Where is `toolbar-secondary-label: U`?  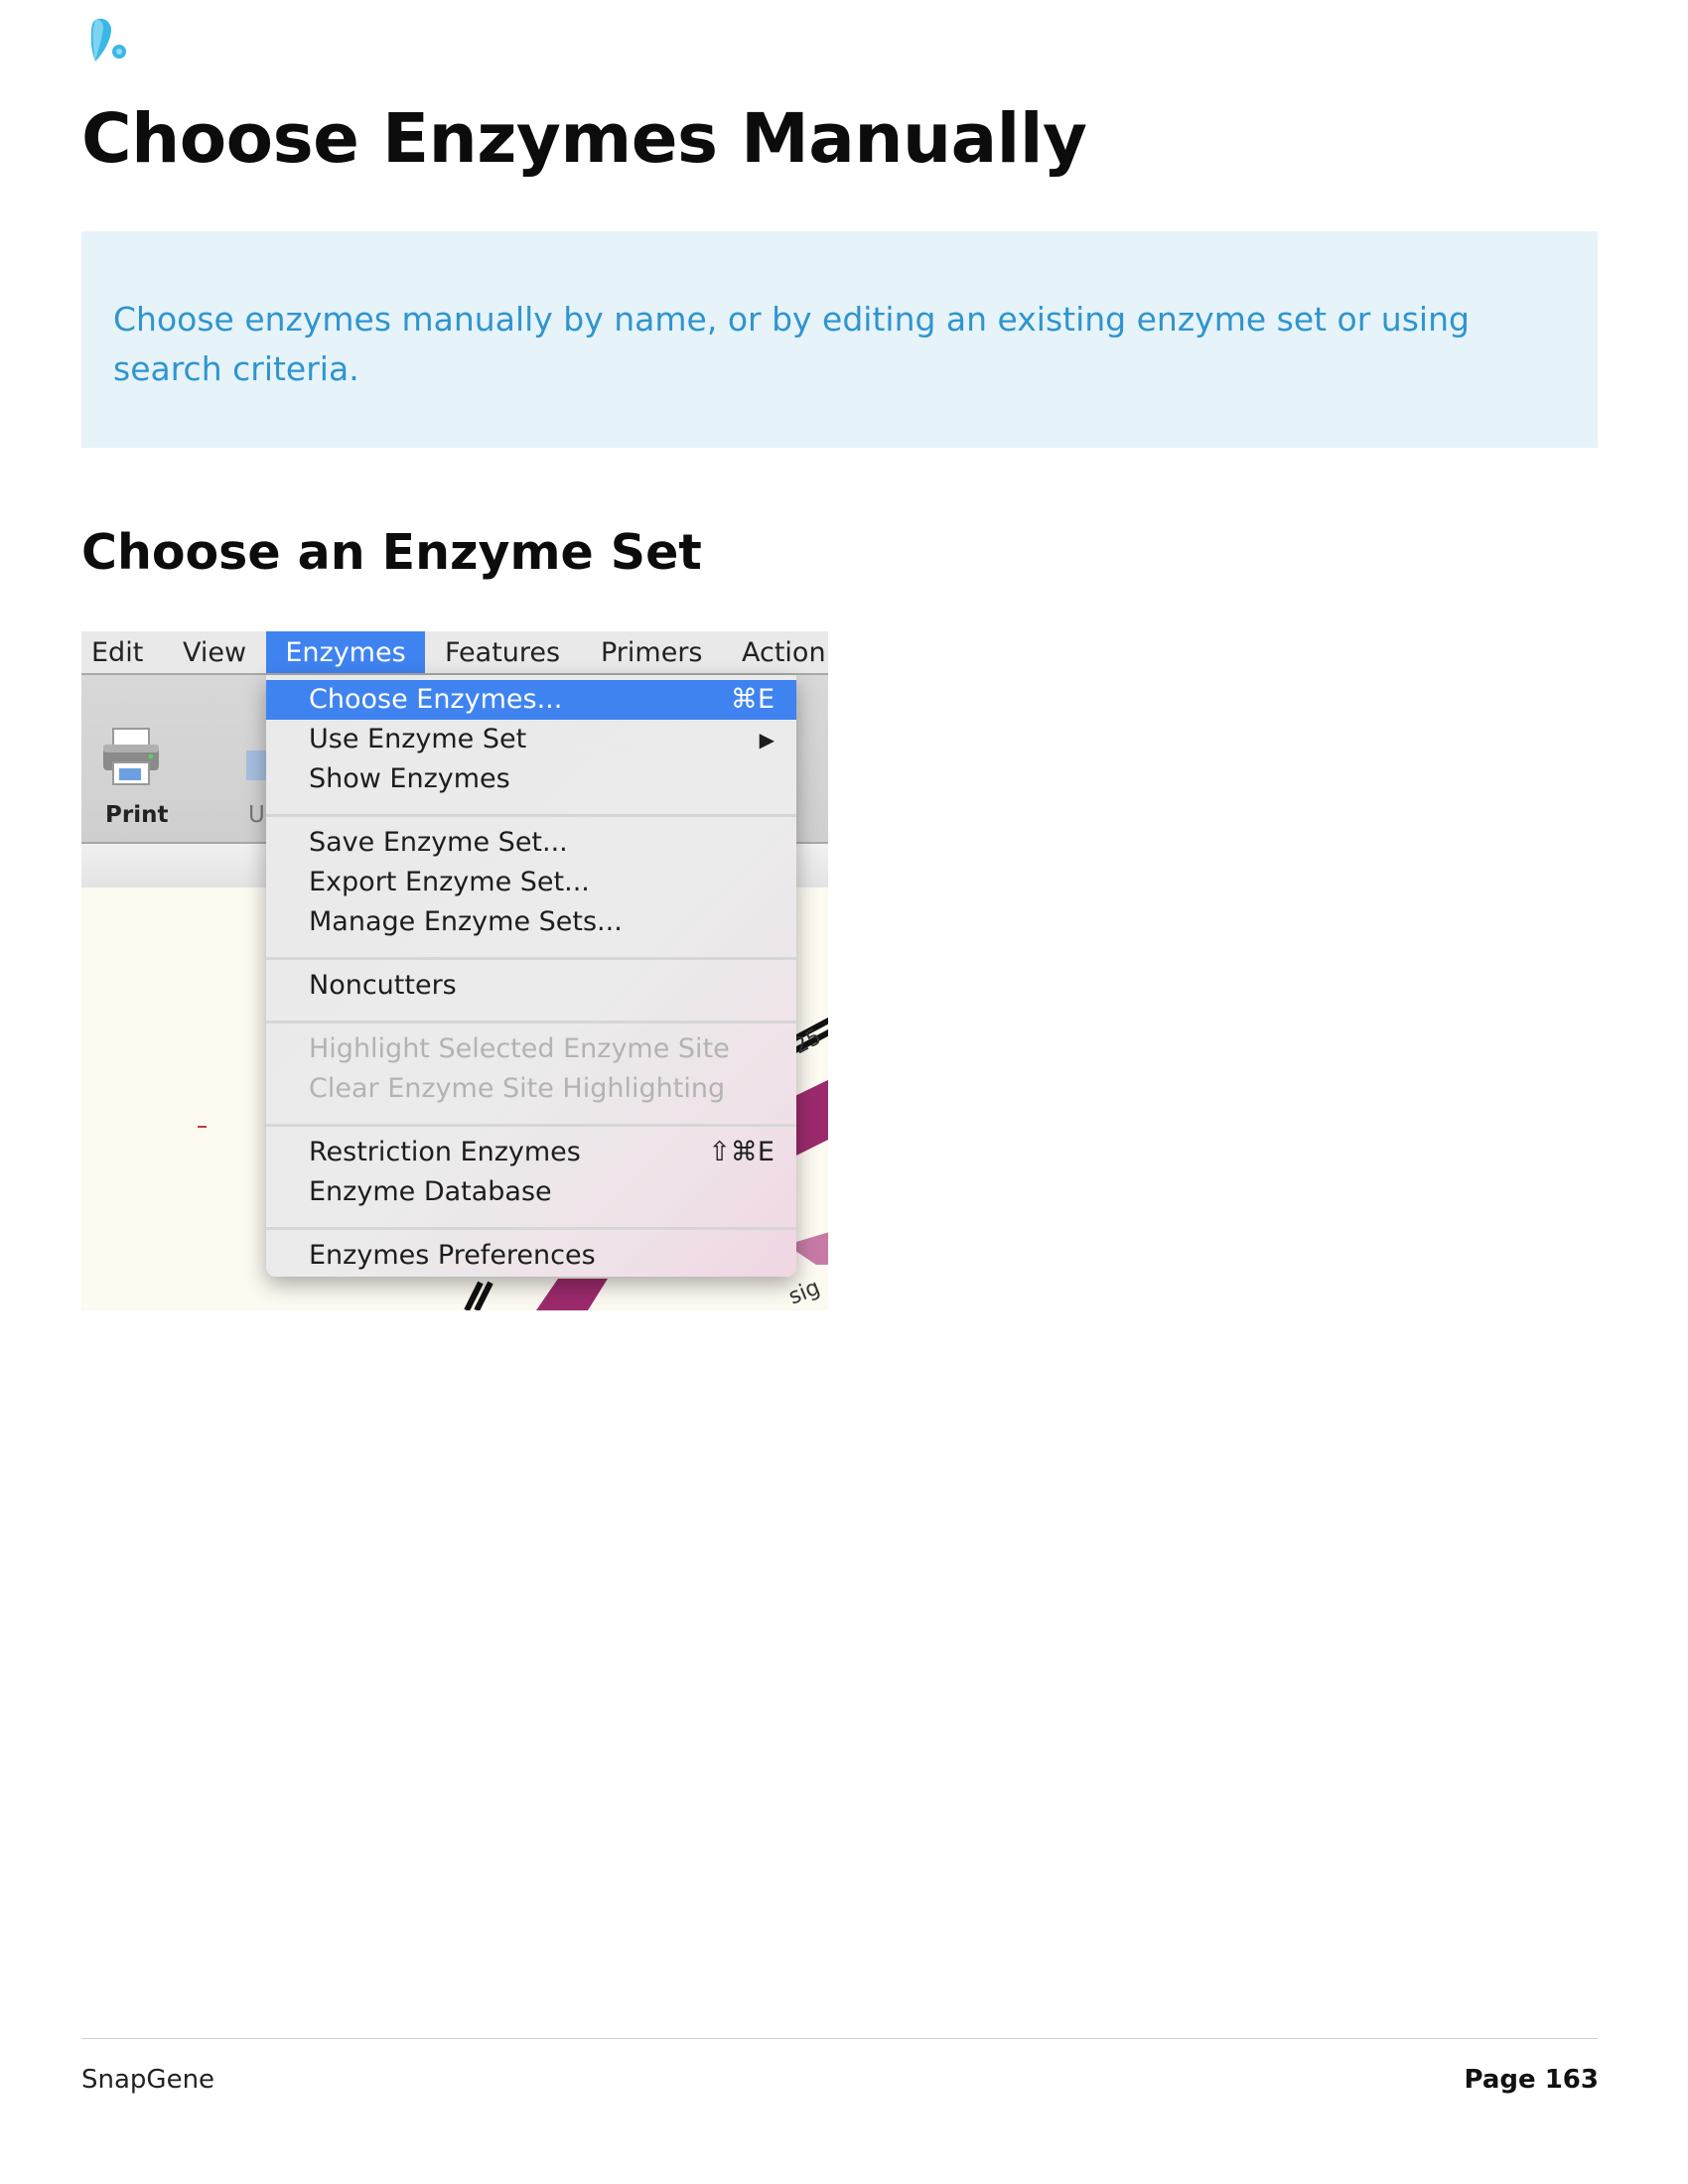 toolbar-secondary-label: U is located at coordinates (256, 815).